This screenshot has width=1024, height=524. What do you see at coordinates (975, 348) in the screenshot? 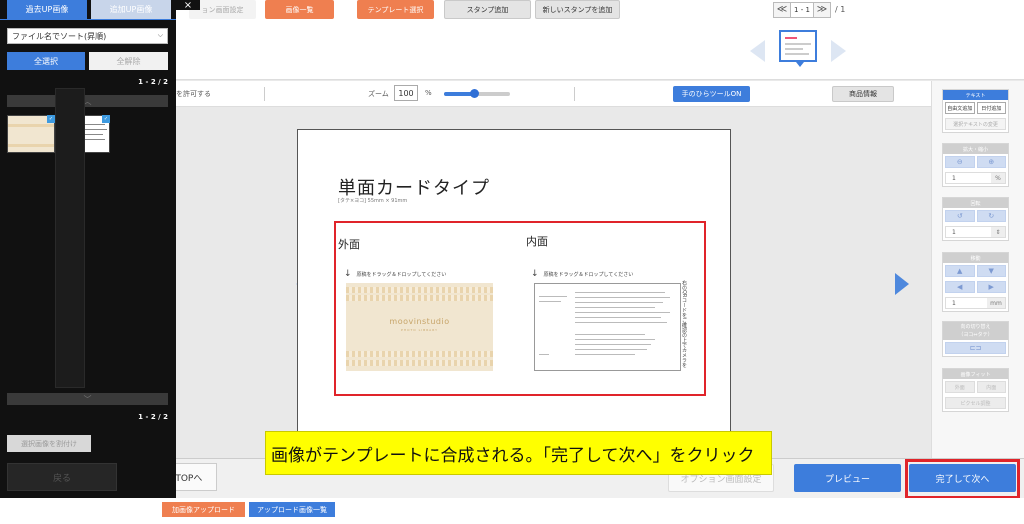
I see `orientation-switch-icon: ⊏⊐` at bounding box center [975, 348].